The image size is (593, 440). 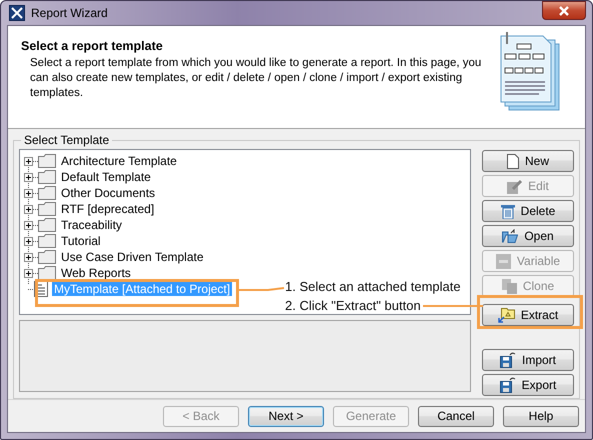 What do you see at coordinates (506, 315) in the screenshot?
I see `extract-icon` at bounding box center [506, 315].